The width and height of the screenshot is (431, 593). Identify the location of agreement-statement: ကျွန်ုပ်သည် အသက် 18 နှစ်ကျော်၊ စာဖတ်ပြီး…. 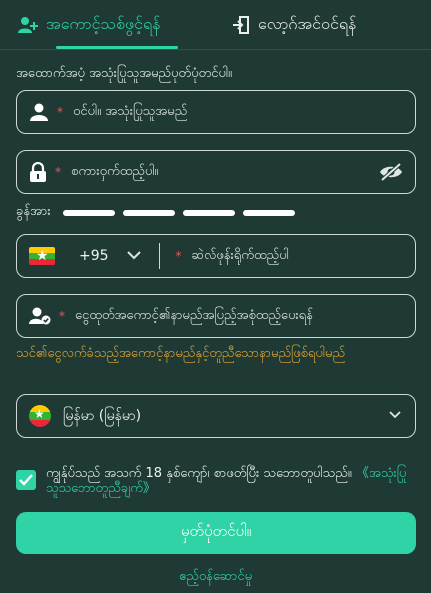
(199, 473).